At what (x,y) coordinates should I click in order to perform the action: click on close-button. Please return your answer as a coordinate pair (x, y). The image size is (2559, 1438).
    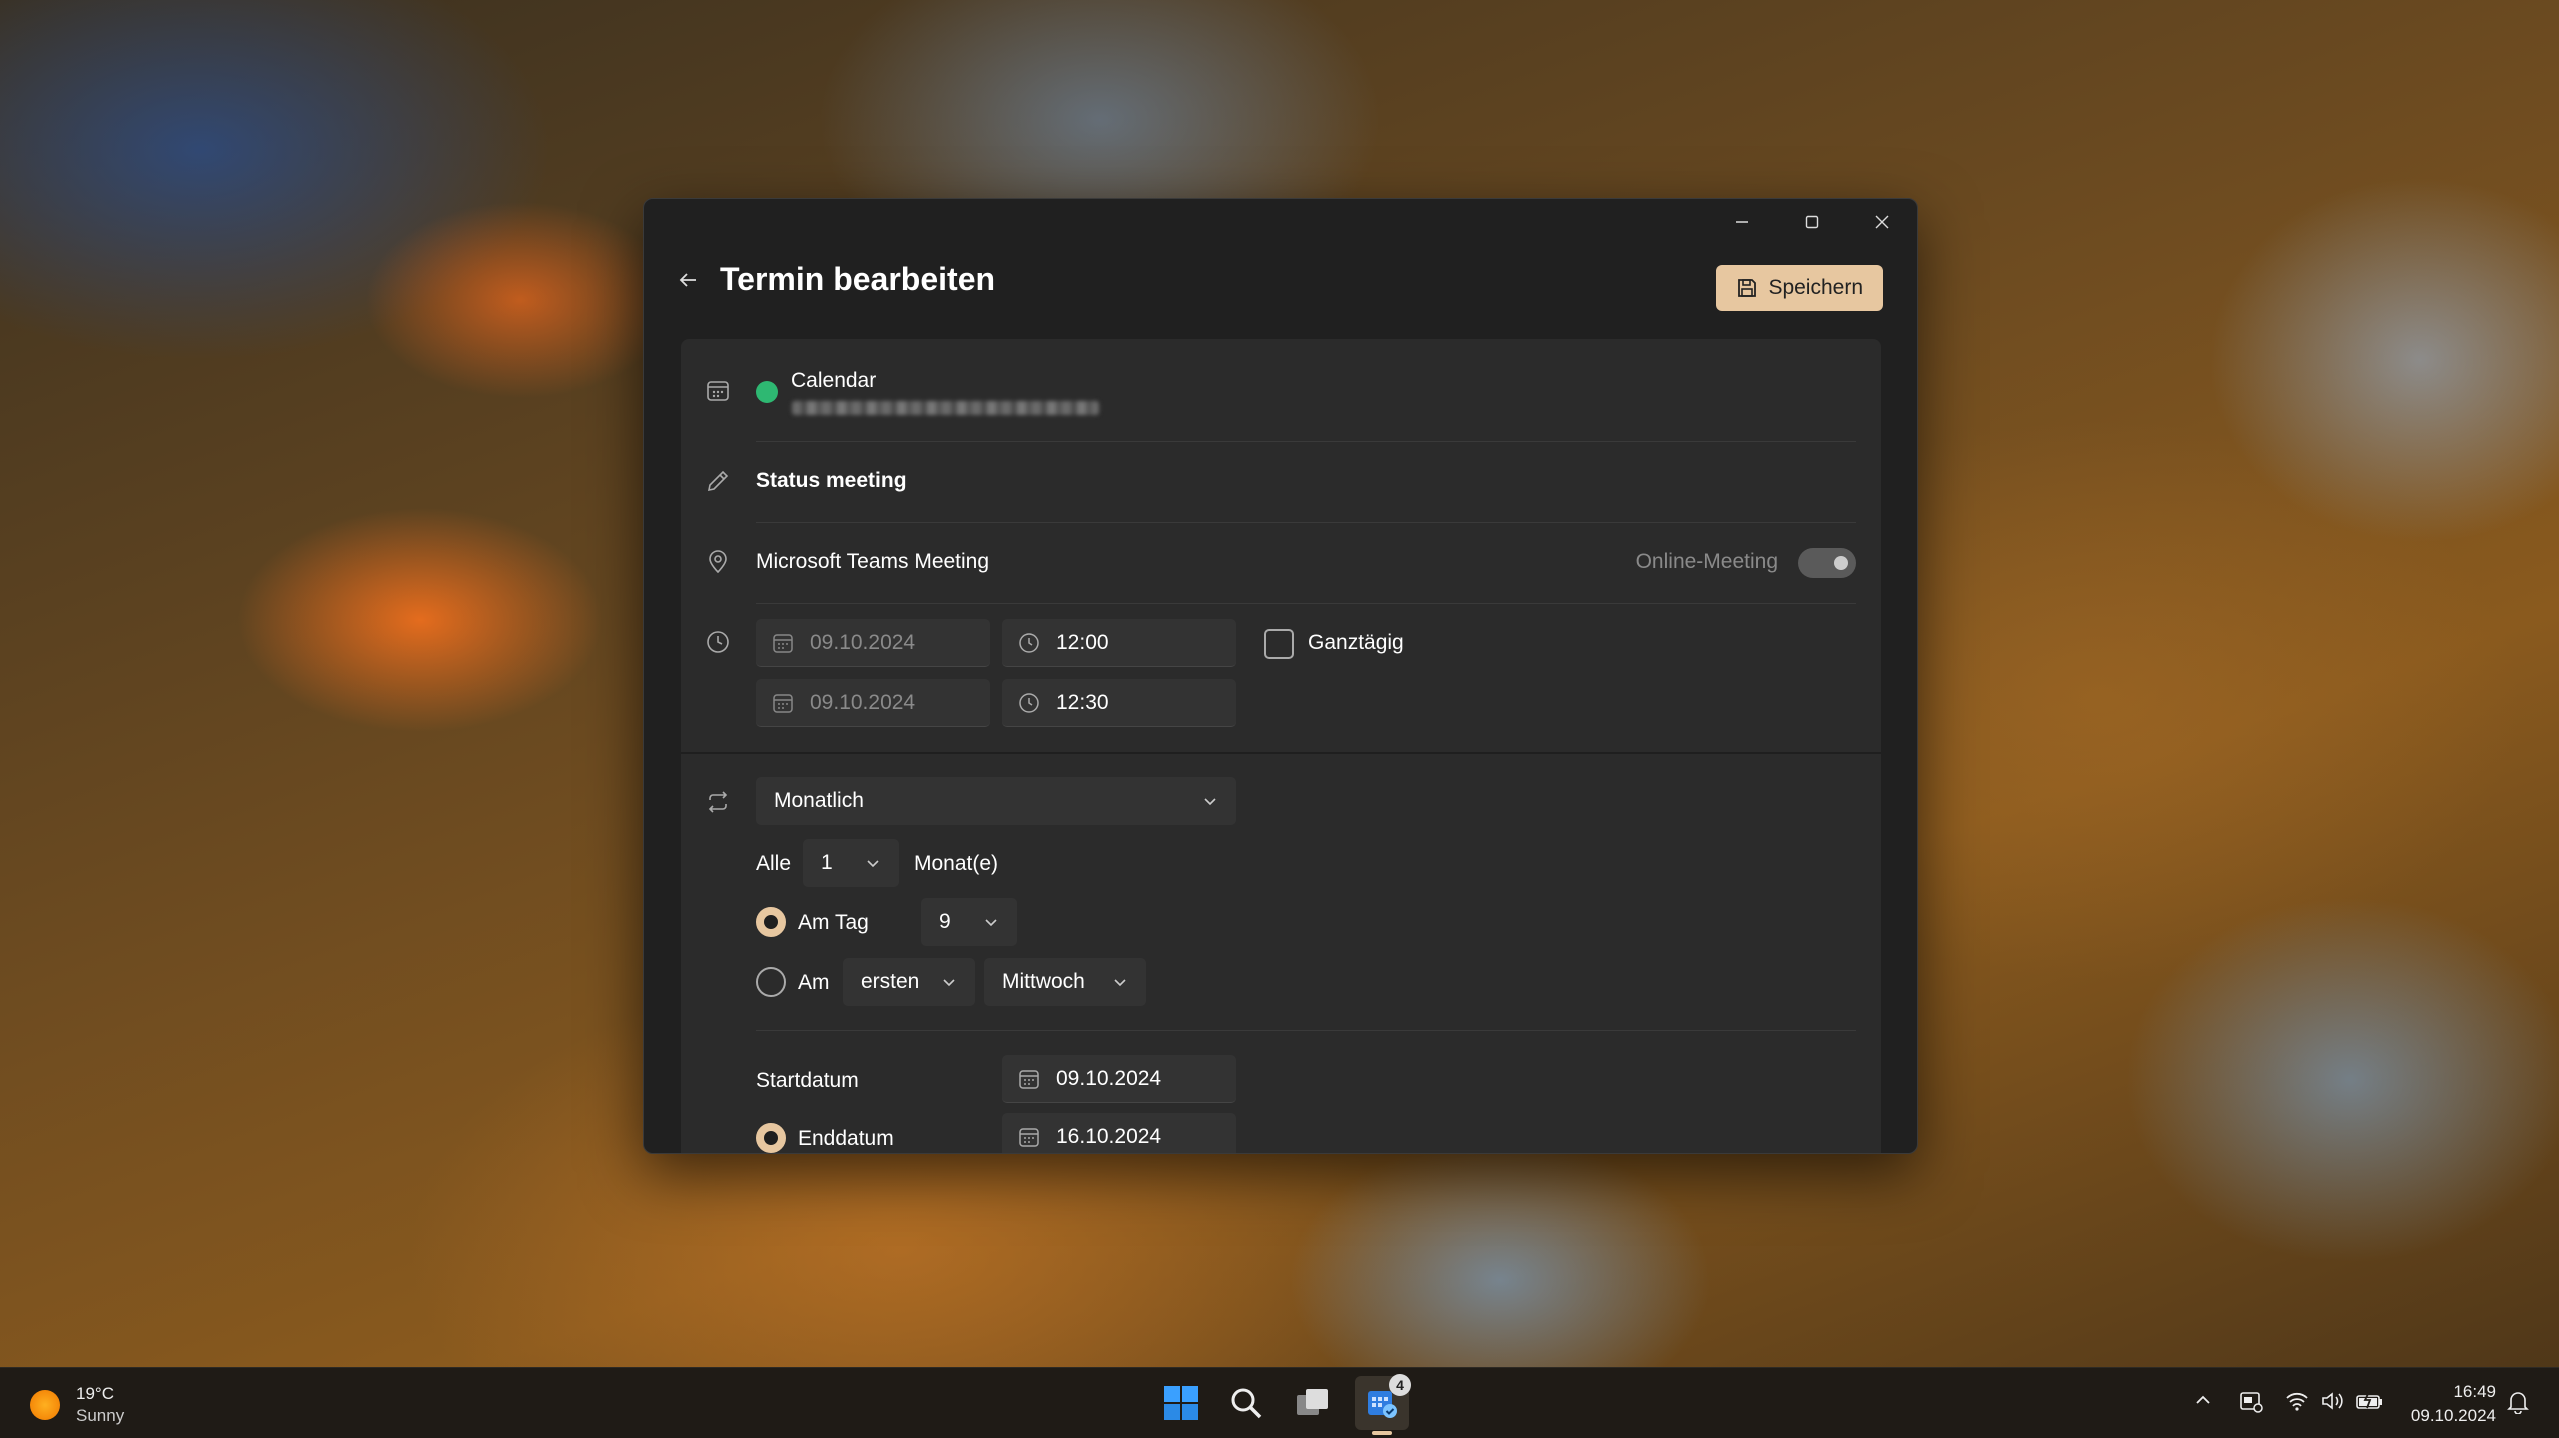
    Looking at the image, I should click on (1882, 222).